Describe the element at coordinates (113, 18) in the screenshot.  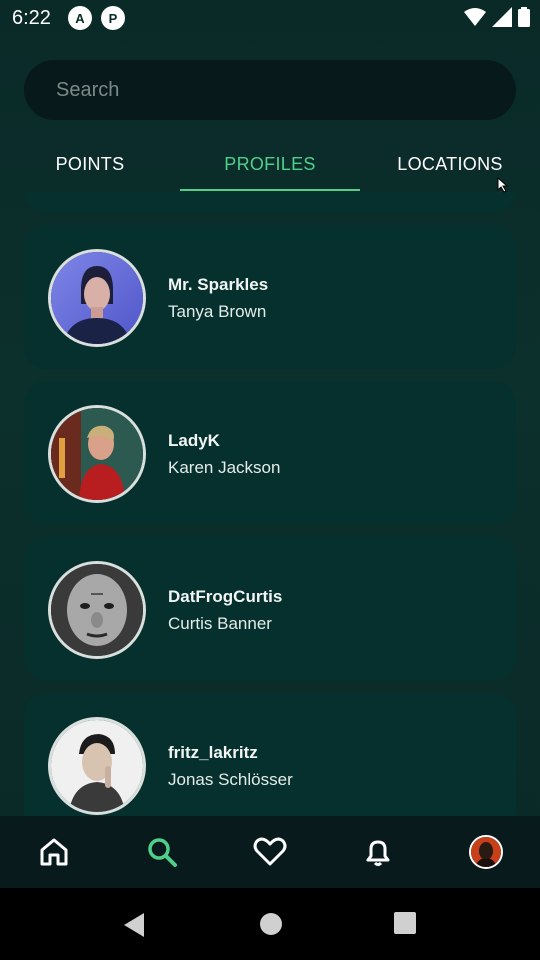
I see `app-notification-icon: P` at that location.